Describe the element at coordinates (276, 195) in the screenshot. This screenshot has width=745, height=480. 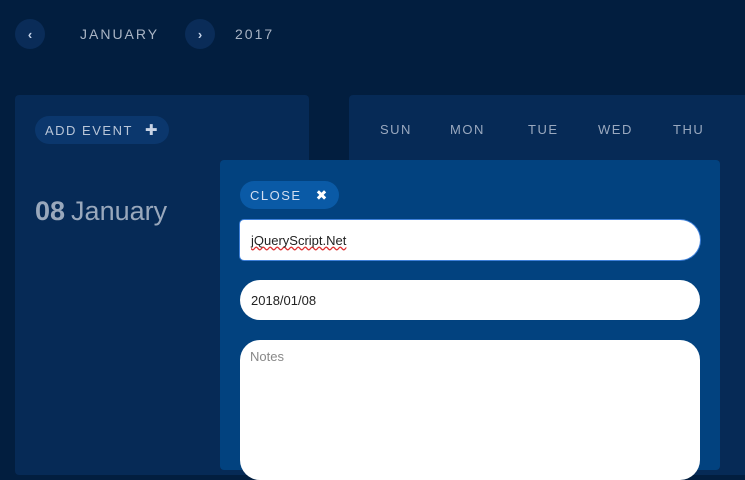
I see `close-label: CLOSE` at that location.